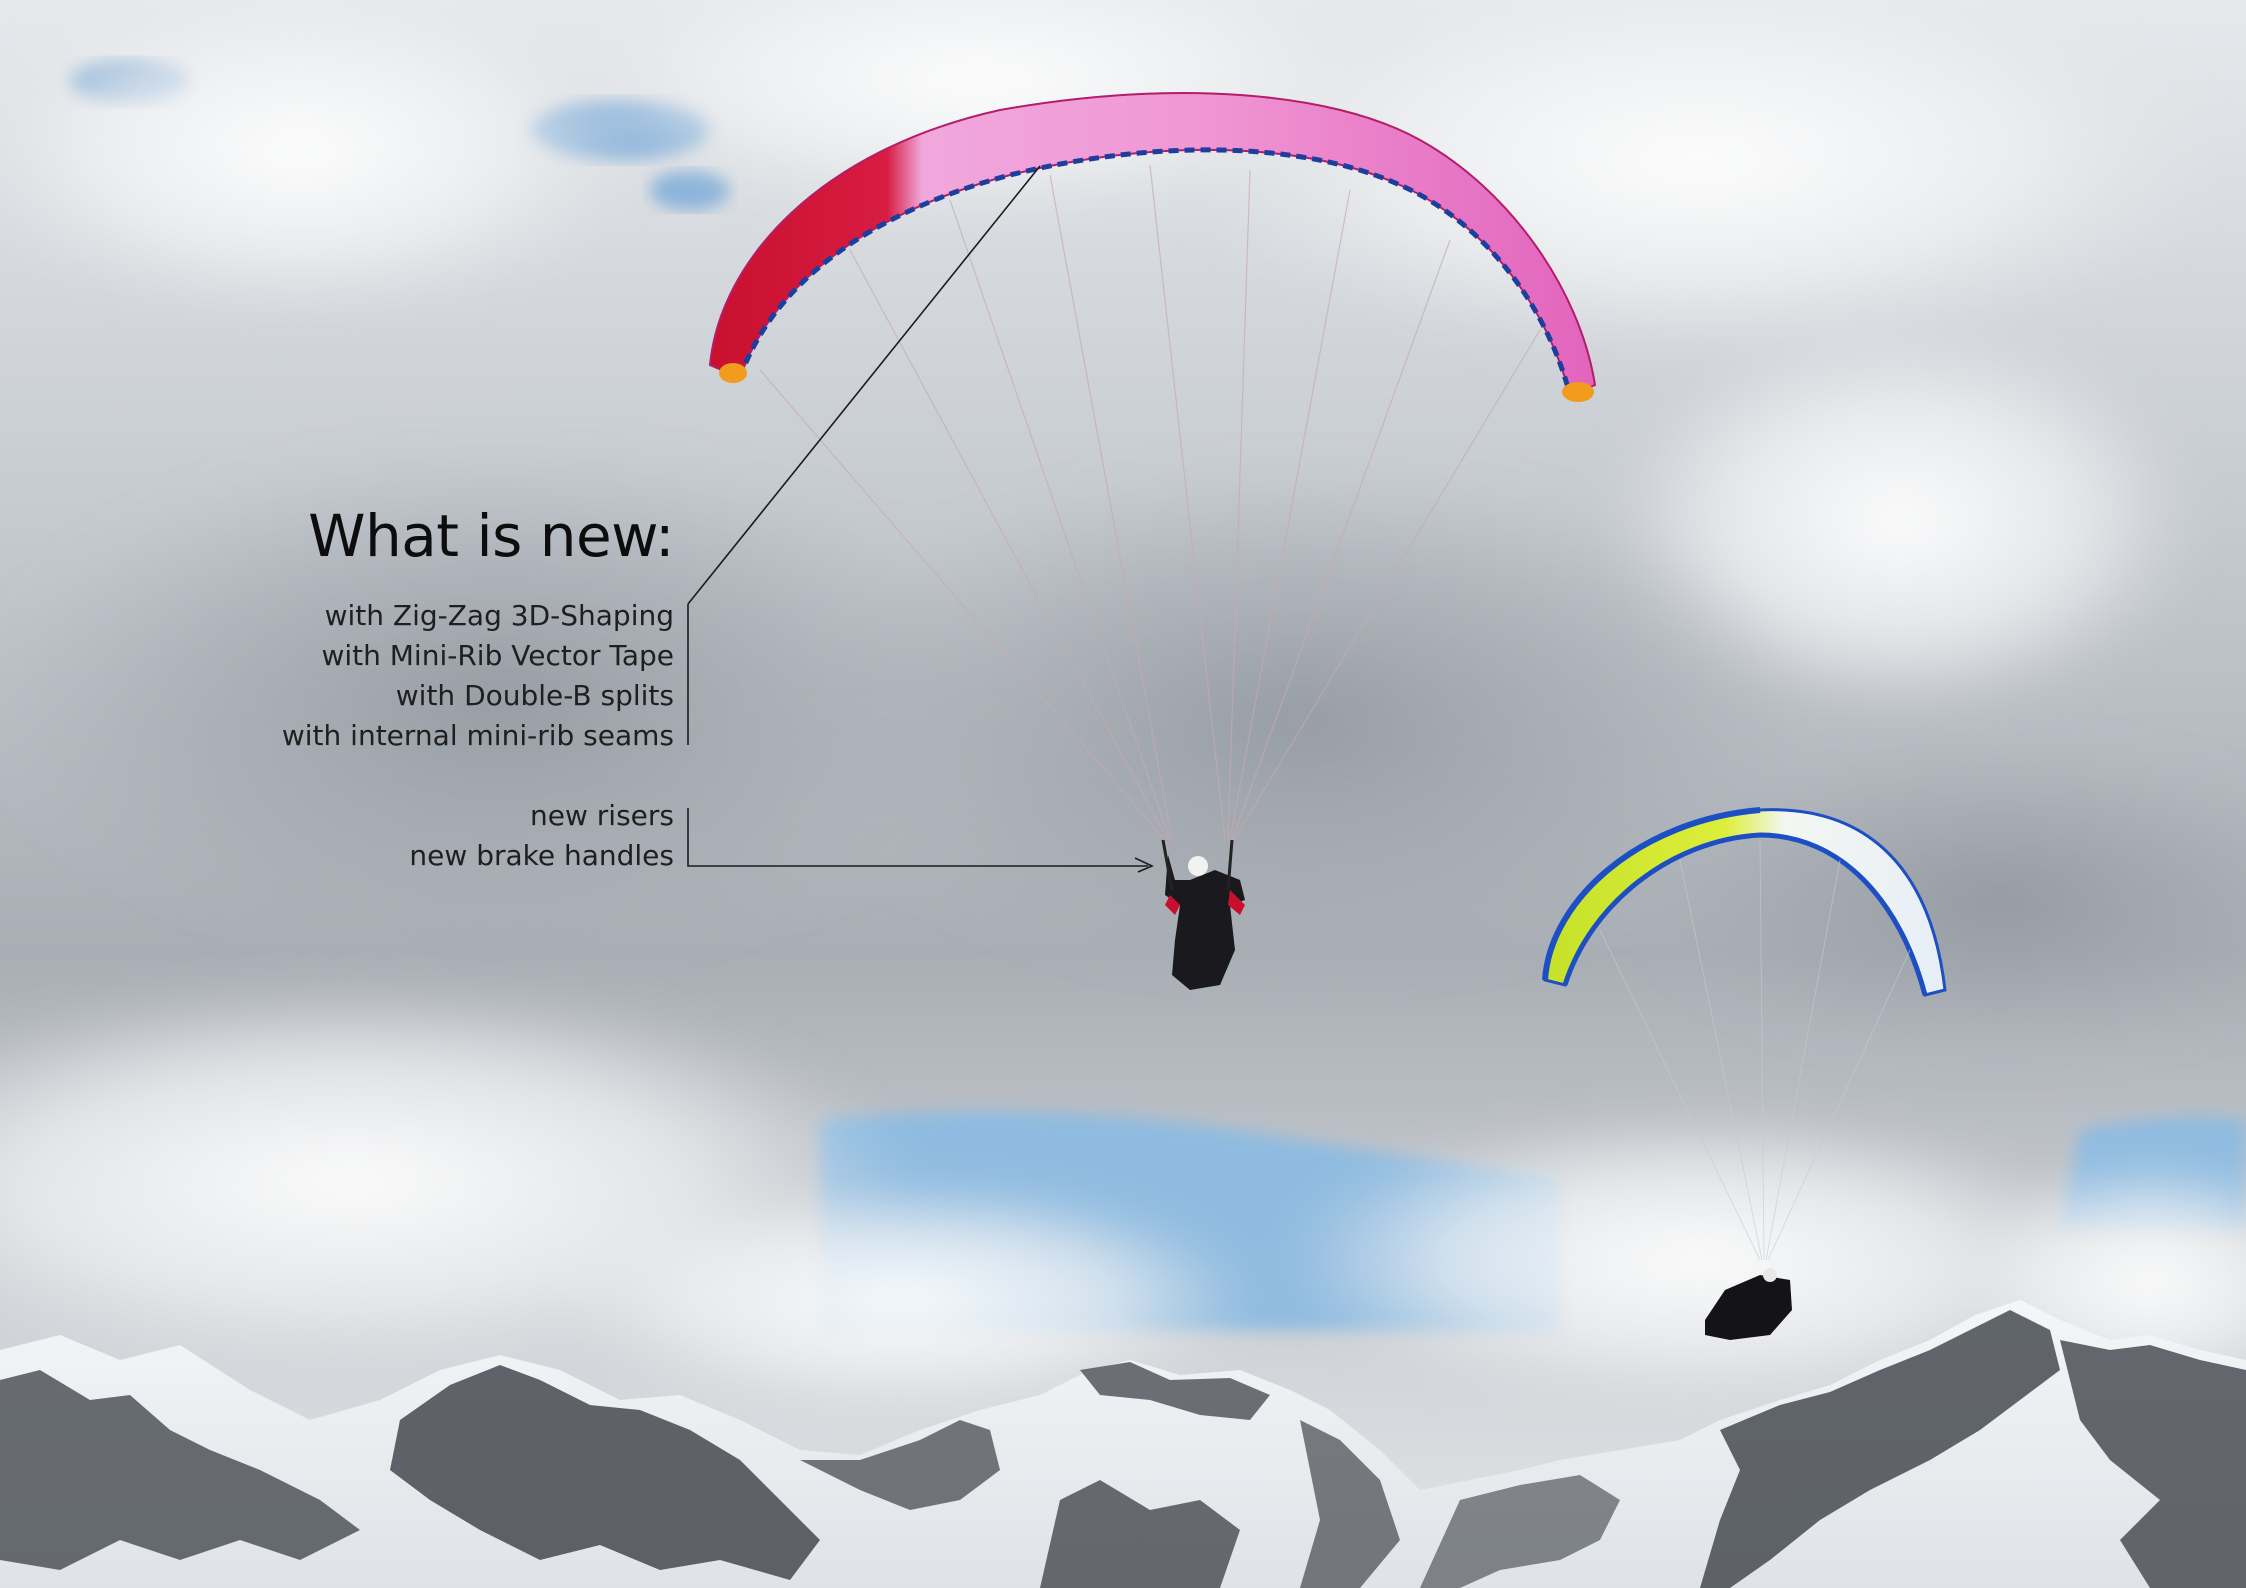 The height and width of the screenshot is (1588, 2246). Describe the element at coordinates (499, 615) in the screenshot. I see `feature-item: with Zig-Zag 3D-Shaping` at that location.